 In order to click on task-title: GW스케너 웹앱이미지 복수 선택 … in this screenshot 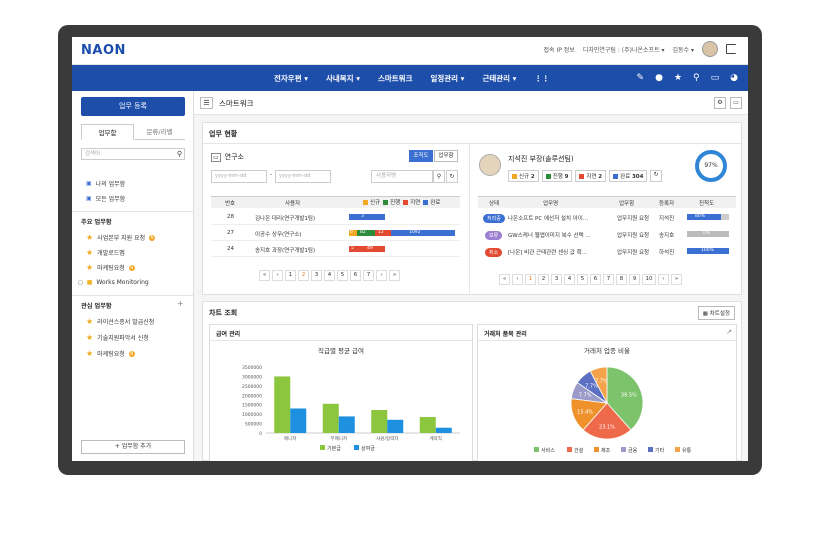, I will do `click(549, 235)`.